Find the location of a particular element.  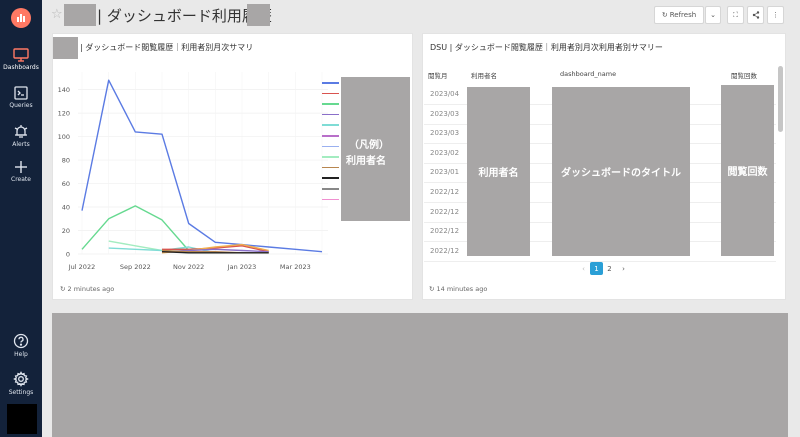

table-widget-title: DSU | ダッシュボード閲覧履歴｜利用者別月次利用者別サマリー is located at coordinates (546, 47).